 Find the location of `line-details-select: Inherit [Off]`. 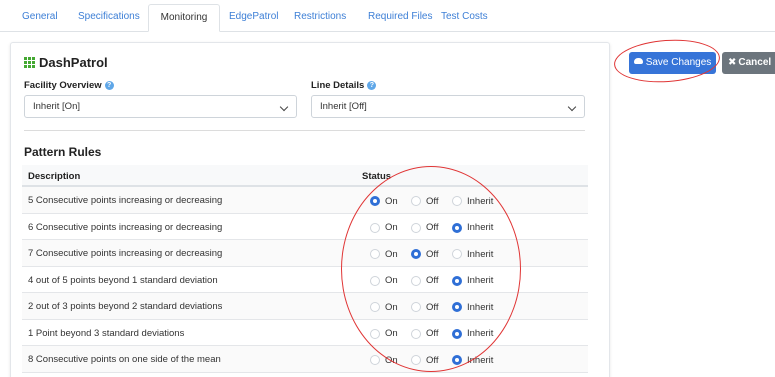

line-details-select: Inherit [Off] is located at coordinates (448, 106).